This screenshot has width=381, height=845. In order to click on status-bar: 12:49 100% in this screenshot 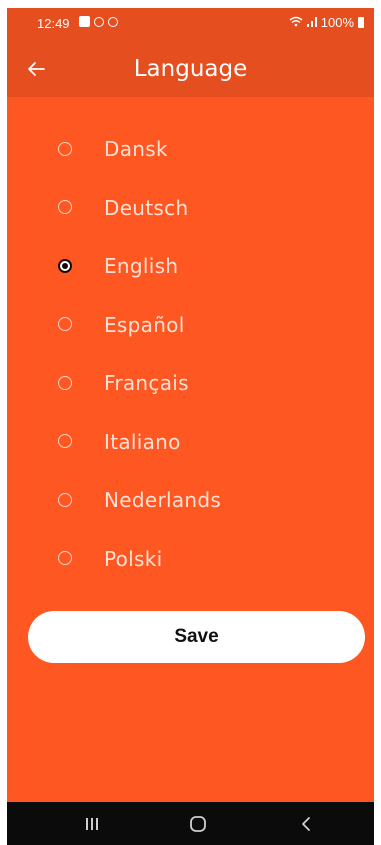, I will do `click(190, 24)`.